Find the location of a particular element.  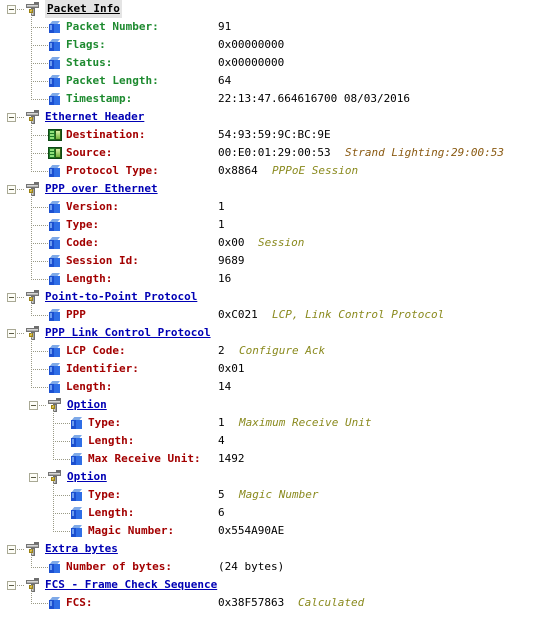

field-label: Magic Number: is located at coordinates (131, 530).